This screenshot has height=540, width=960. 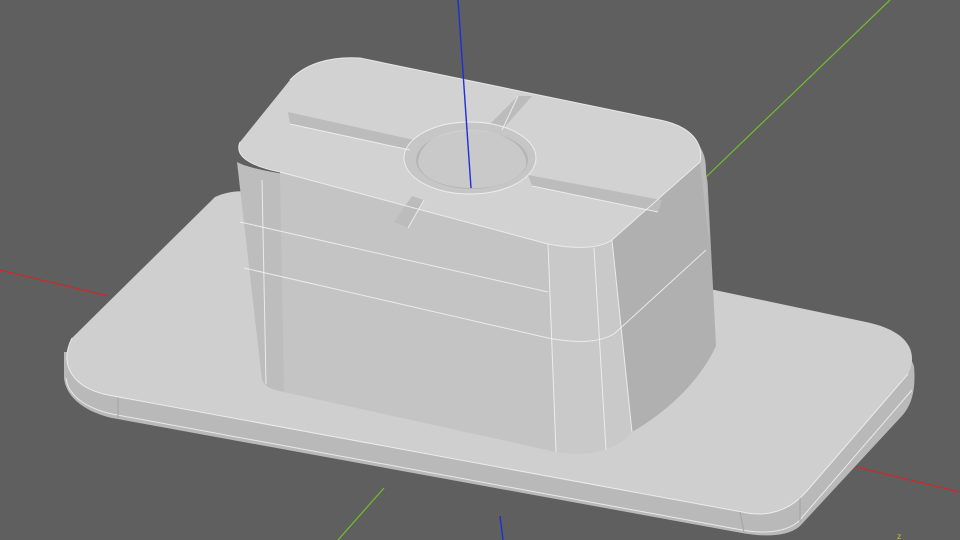 I want to click on x-axis-line-right, so click(x=903, y=478).